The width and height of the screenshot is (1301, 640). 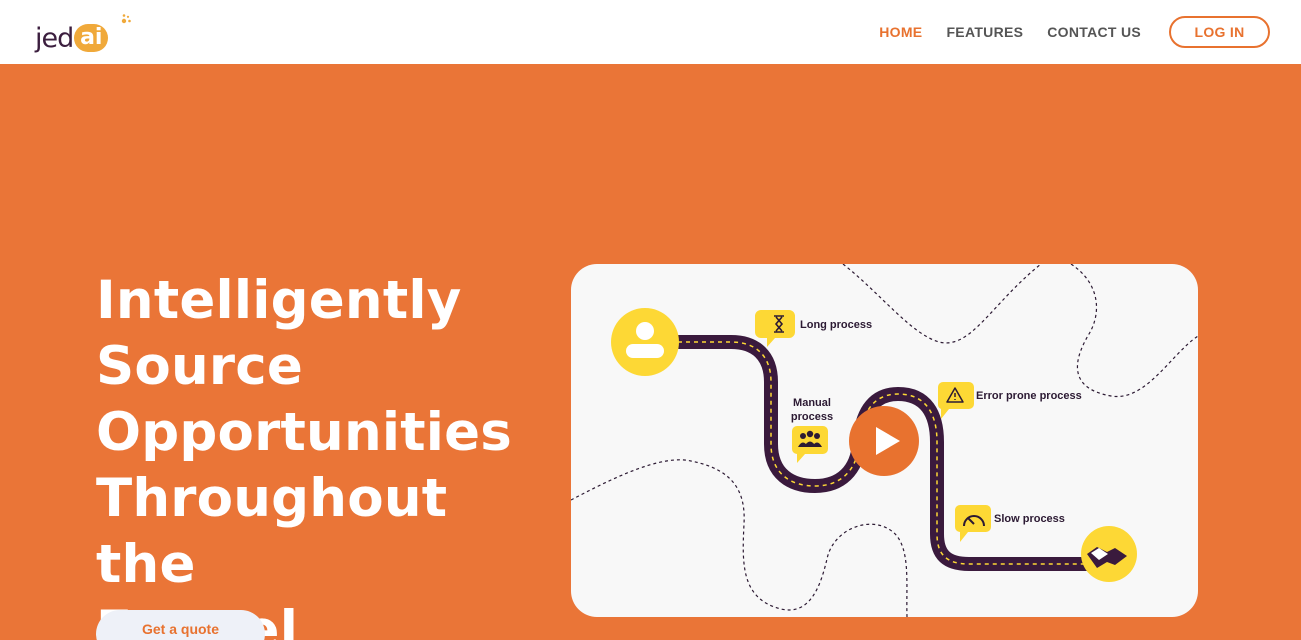 I want to click on label-slow-process: Slow process, so click(x=1029, y=519).